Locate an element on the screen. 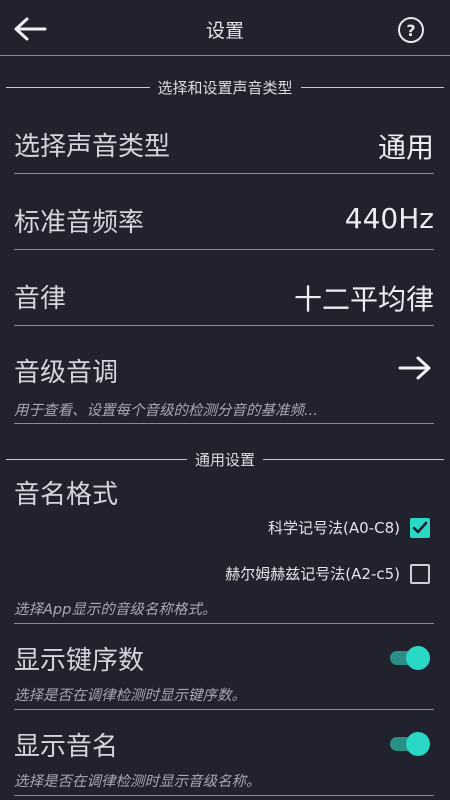 This screenshot has width=450, height=800. sound-type-label: 选择声音类型 is located at coordinates (92, 147).